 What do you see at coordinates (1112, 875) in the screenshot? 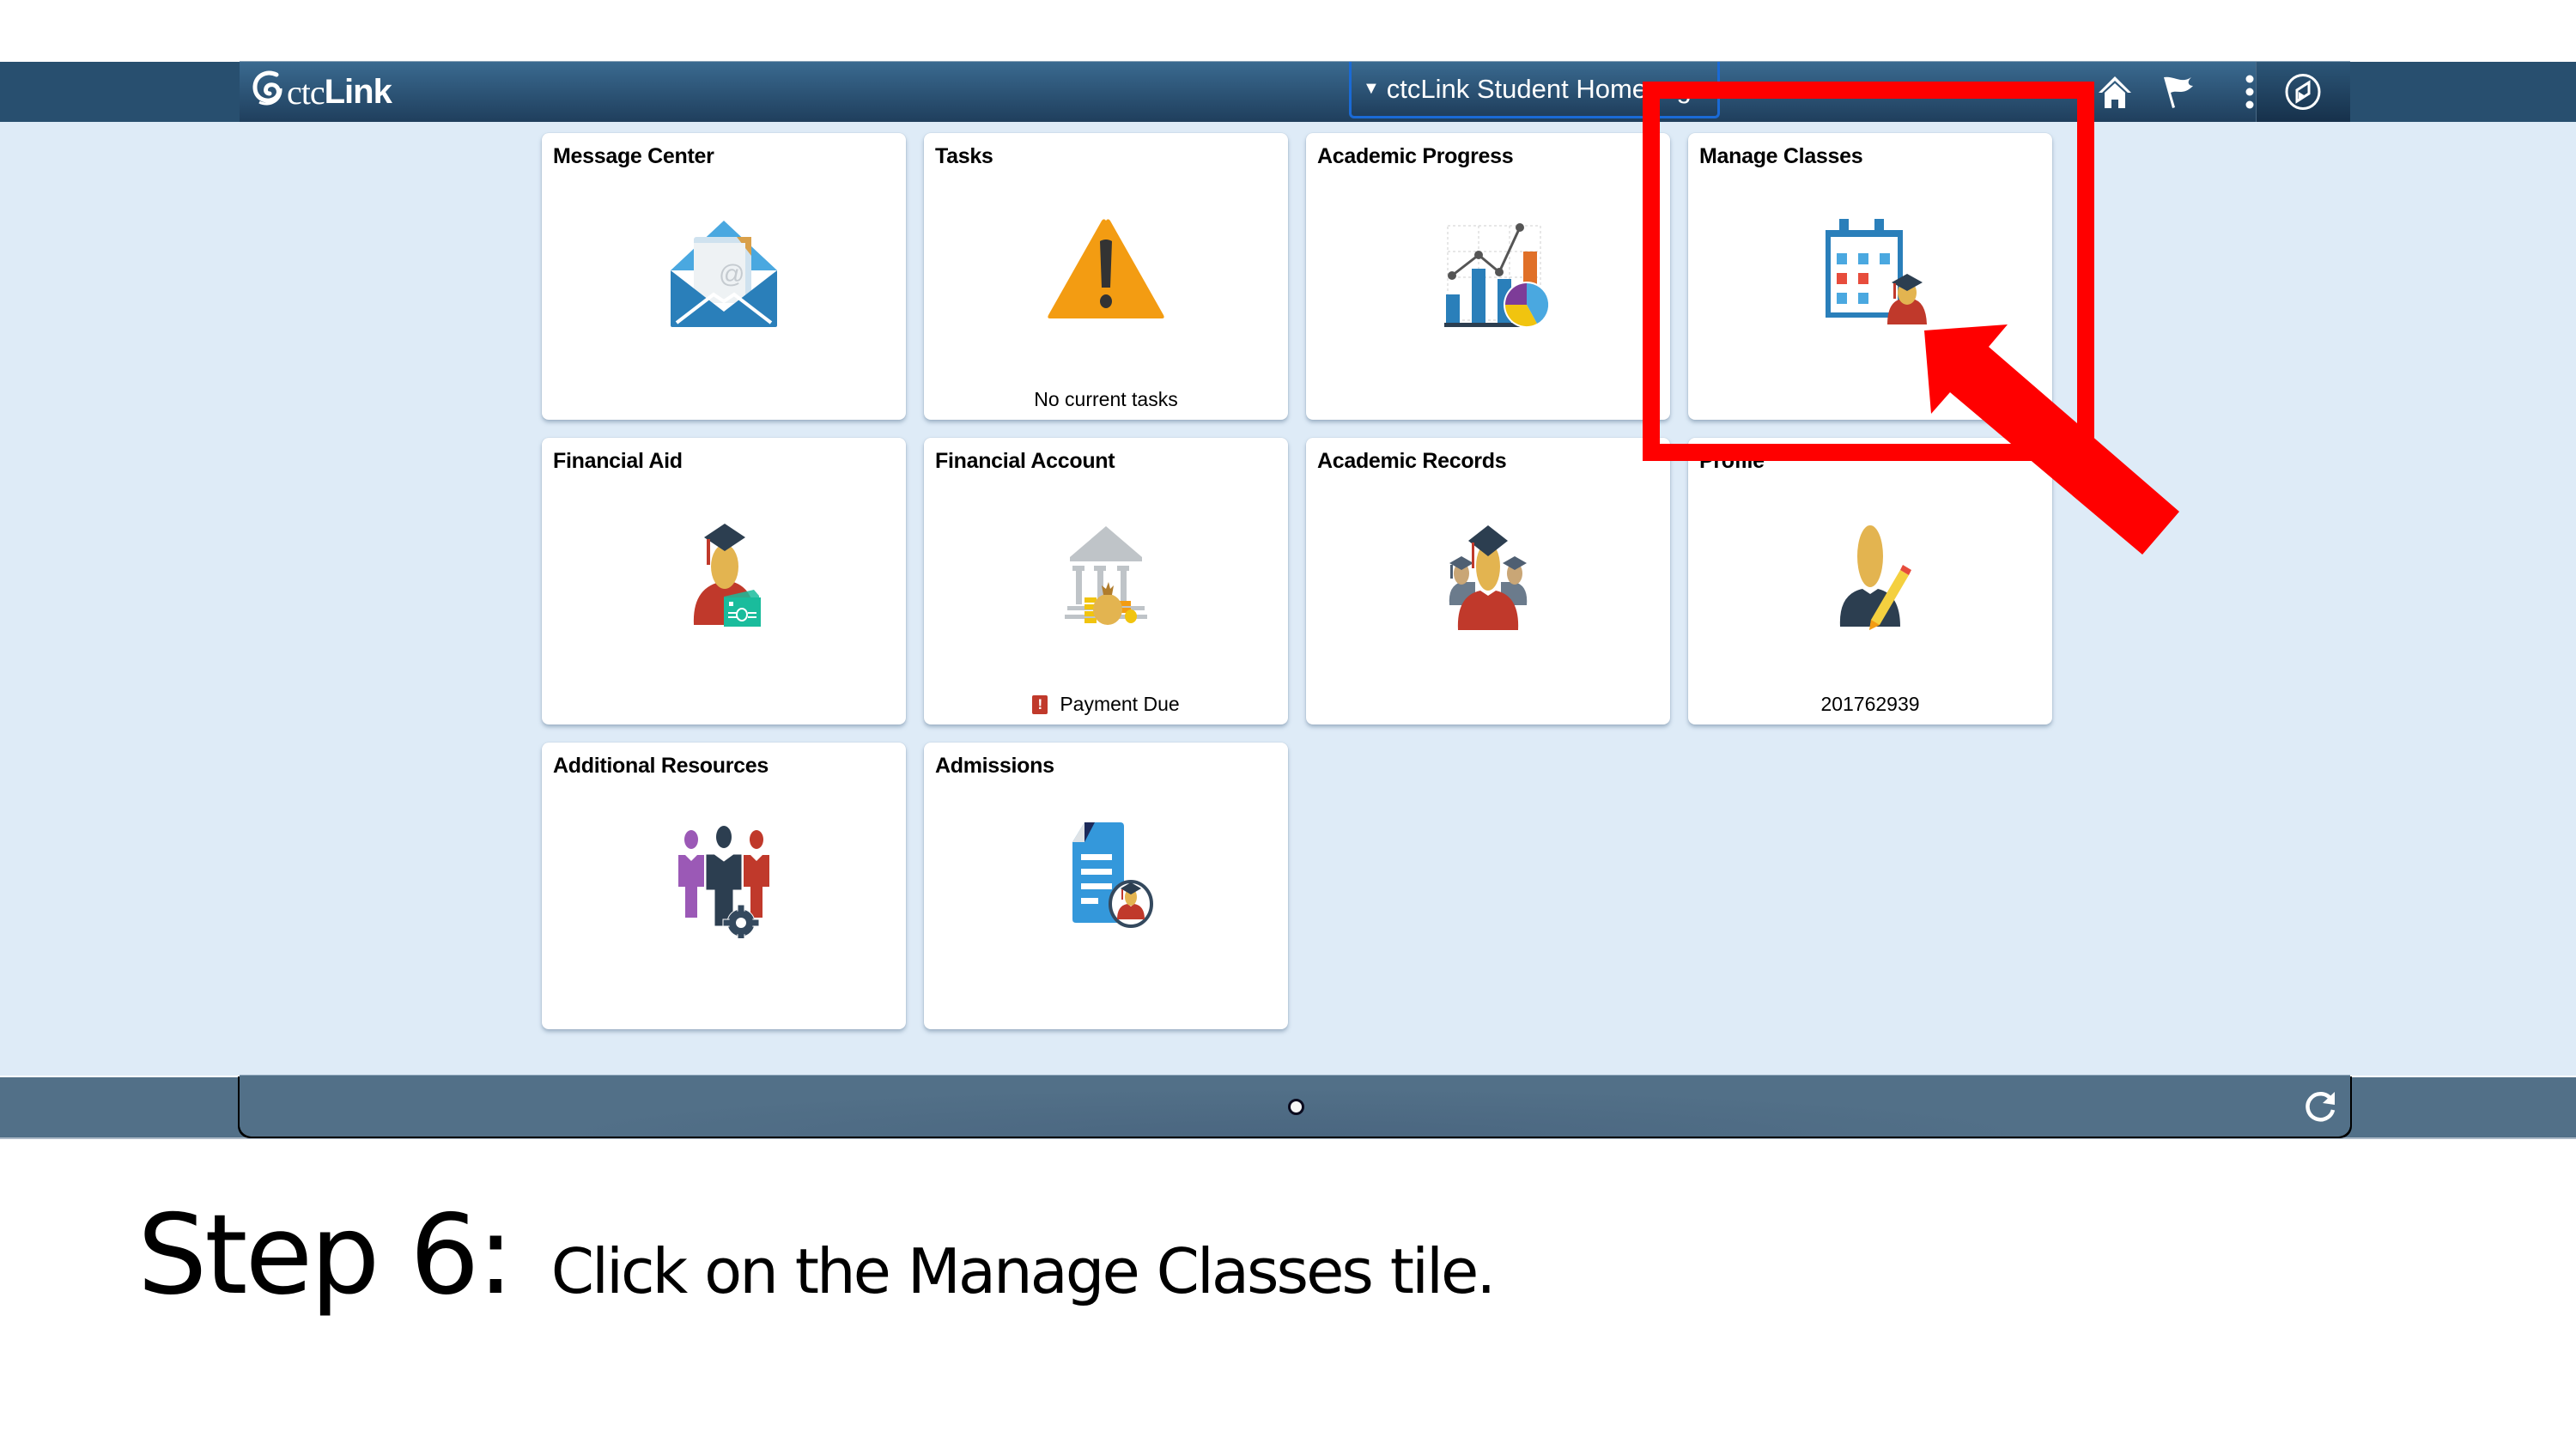
I see `document-student-icon` at bounding box center [1112, 875].